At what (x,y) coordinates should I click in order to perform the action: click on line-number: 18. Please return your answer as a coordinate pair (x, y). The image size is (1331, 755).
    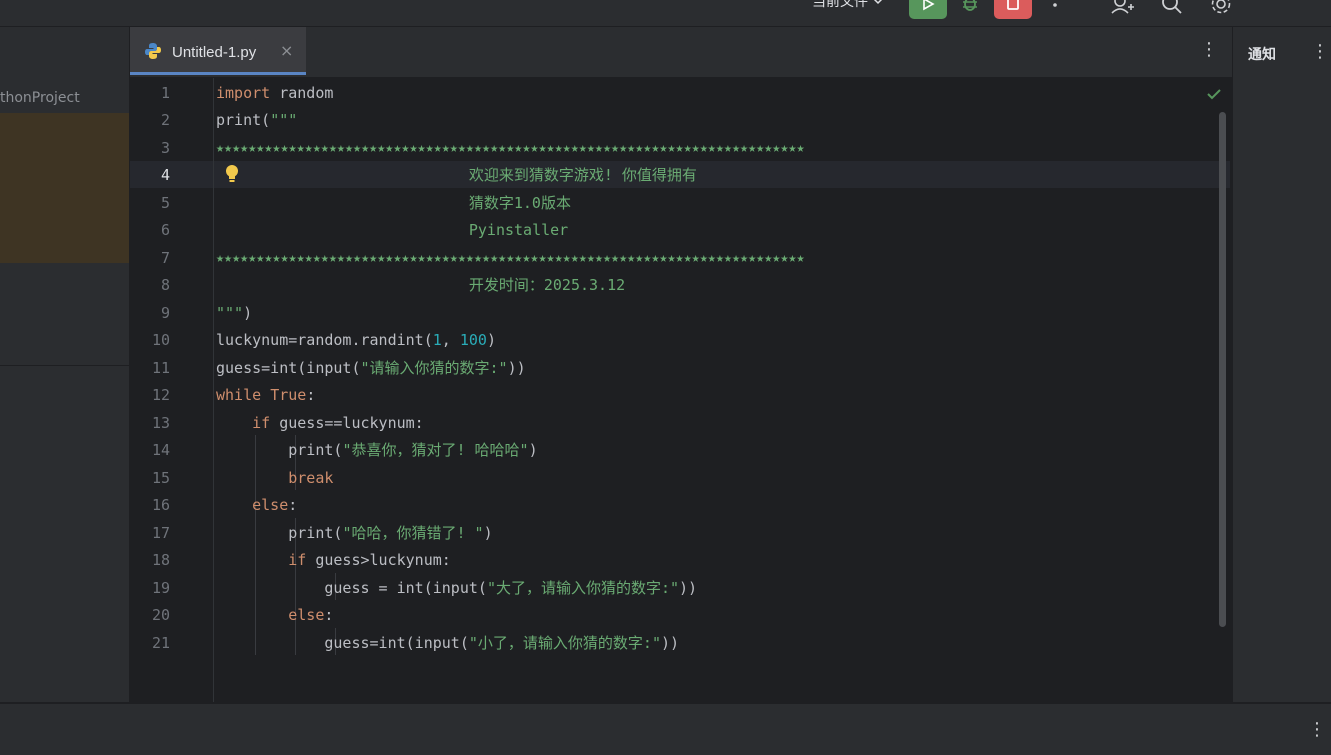
    Looking at the image, I should click on (160, 560).